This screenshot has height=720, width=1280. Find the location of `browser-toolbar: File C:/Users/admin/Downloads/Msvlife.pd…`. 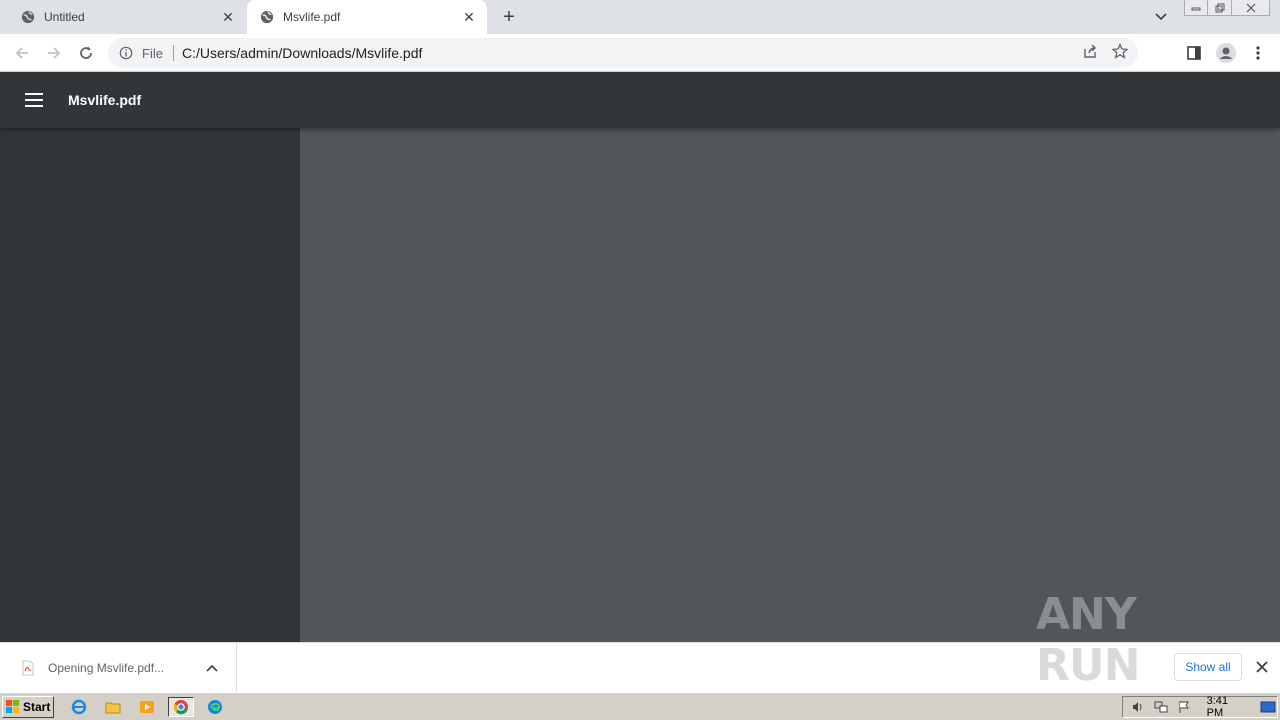

browser-toolbar: File C:/Users/admin/Downloads/Msvlife.pd… is located at coordinates (640, 53).